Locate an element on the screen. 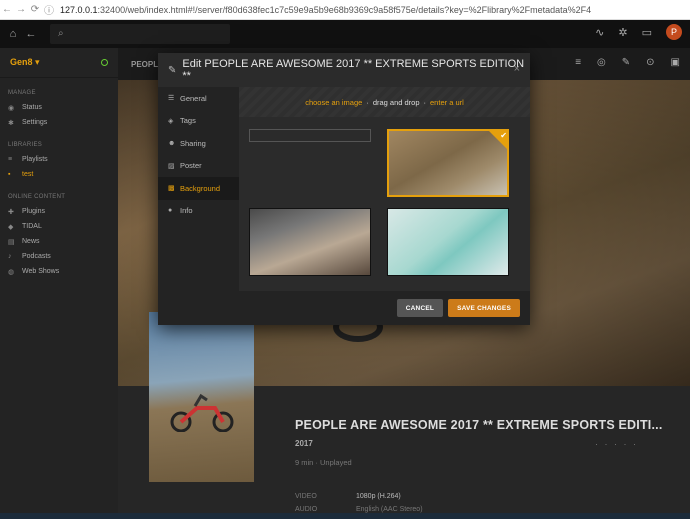  globe-icon: ◍ is located at coordinates (11, 272).